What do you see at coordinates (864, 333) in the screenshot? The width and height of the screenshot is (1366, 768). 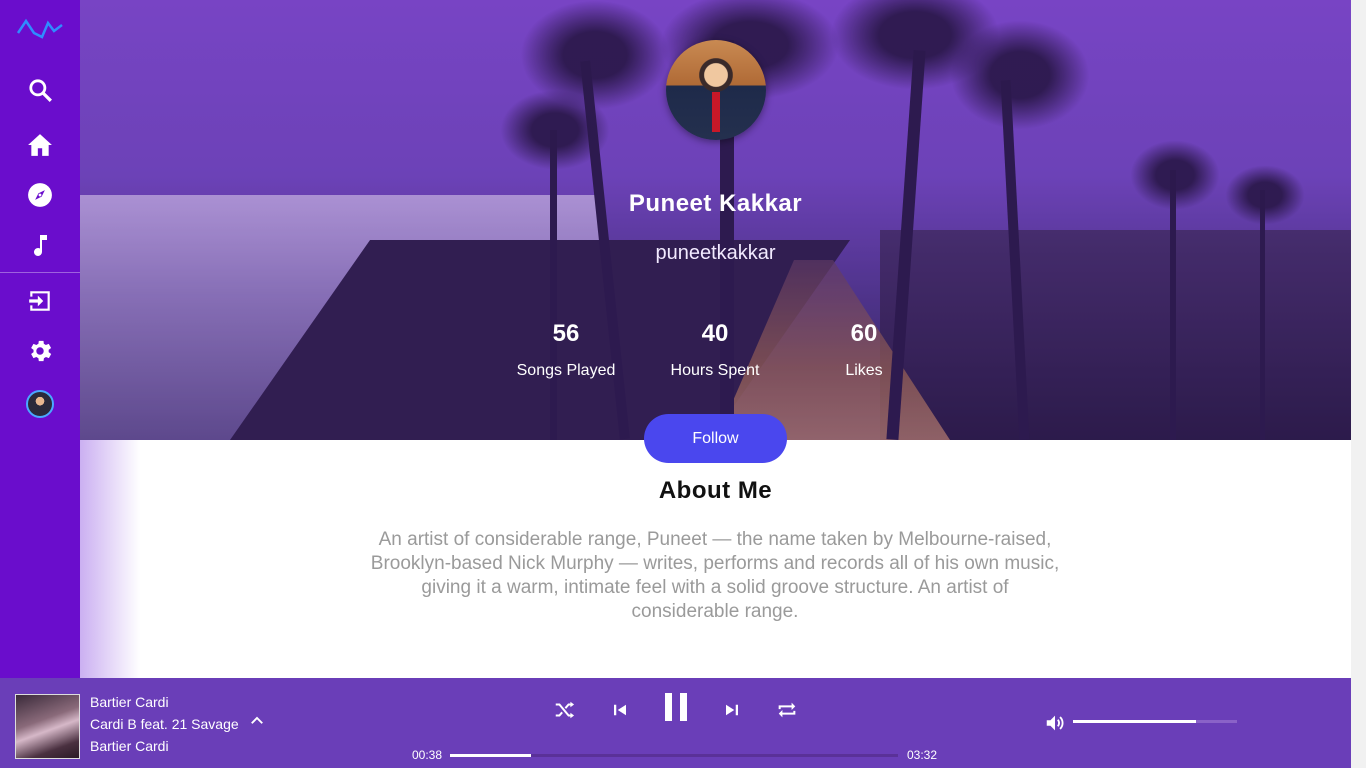 I see `stat-value: 60` at bounding box center [864, 333].